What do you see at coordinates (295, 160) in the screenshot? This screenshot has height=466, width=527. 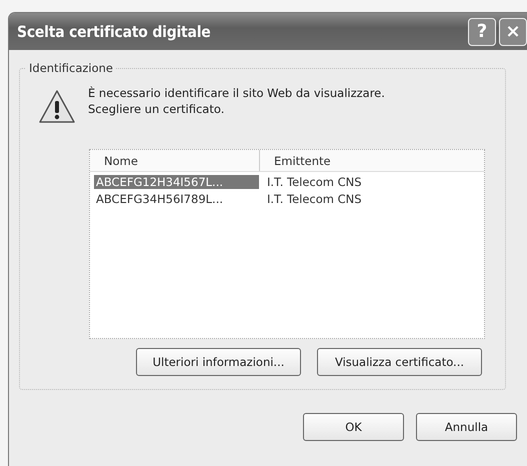 I see `column-header: Emittente` at bounding box center [295, 160].